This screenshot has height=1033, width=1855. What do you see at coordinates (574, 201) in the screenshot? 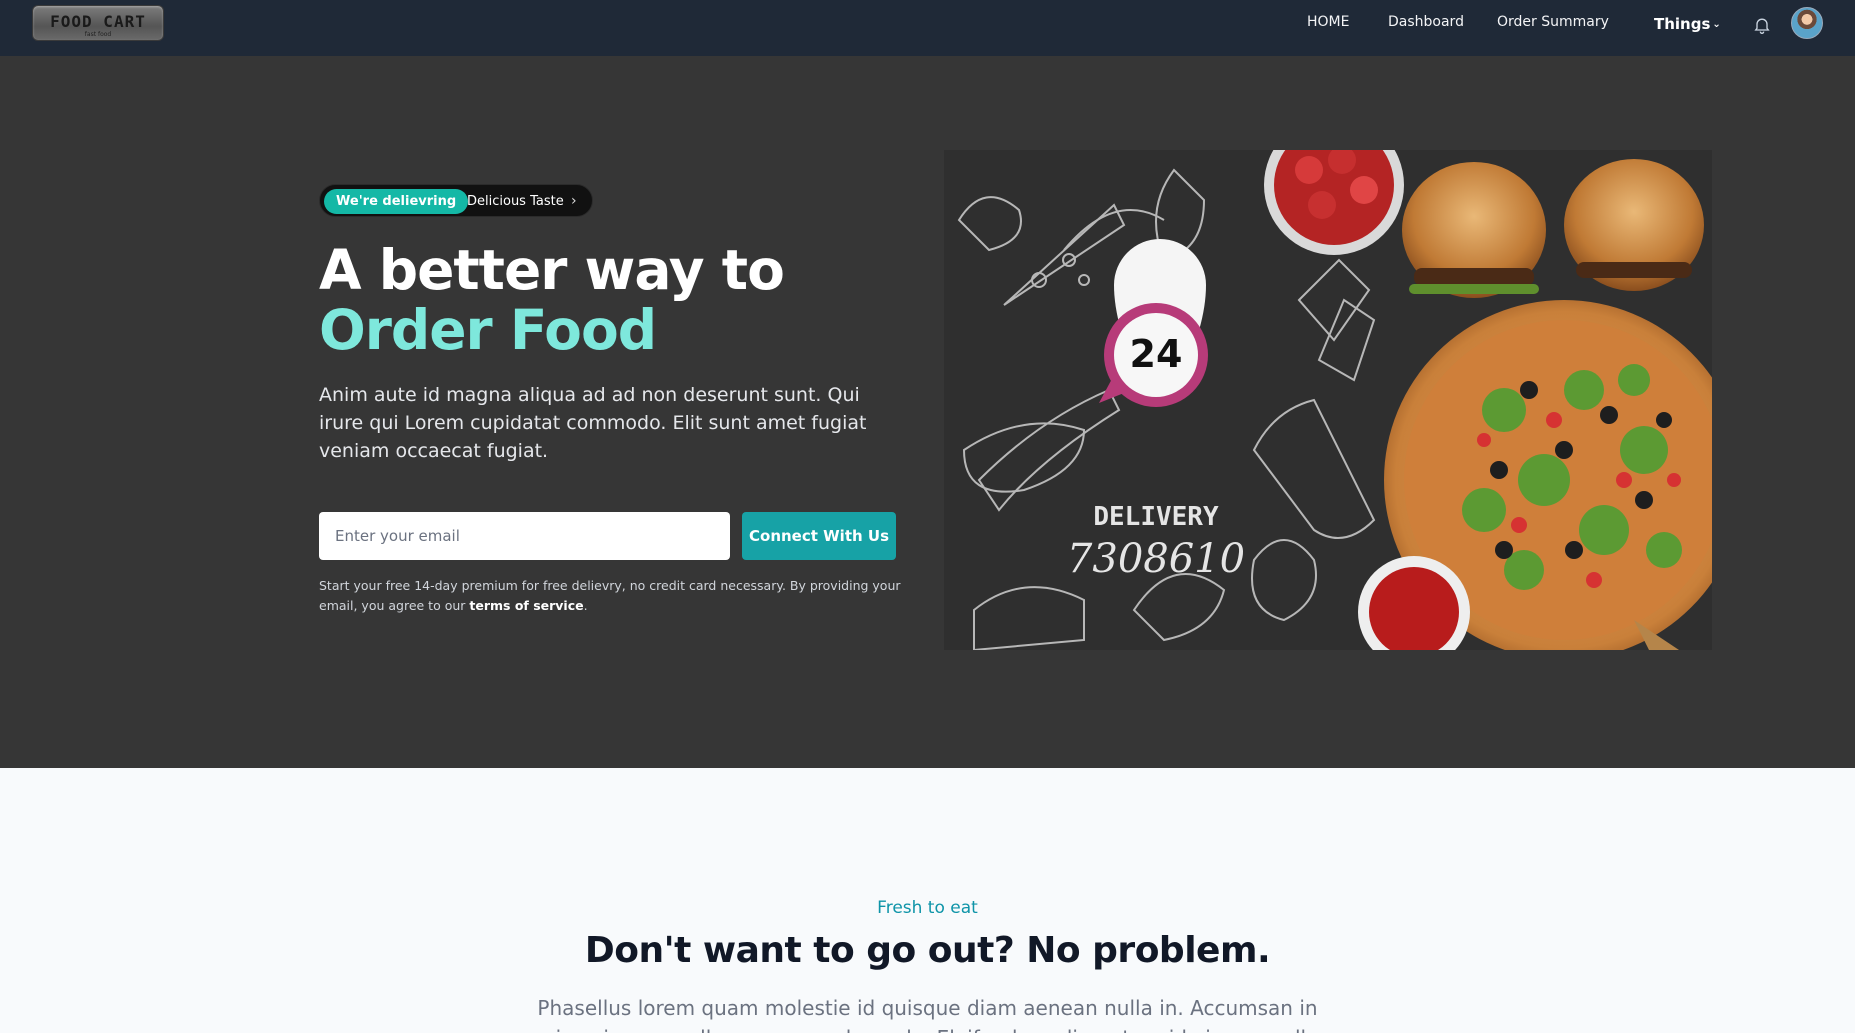
I see `chevron-right-icon: ›` at bounding box center [574, 201].